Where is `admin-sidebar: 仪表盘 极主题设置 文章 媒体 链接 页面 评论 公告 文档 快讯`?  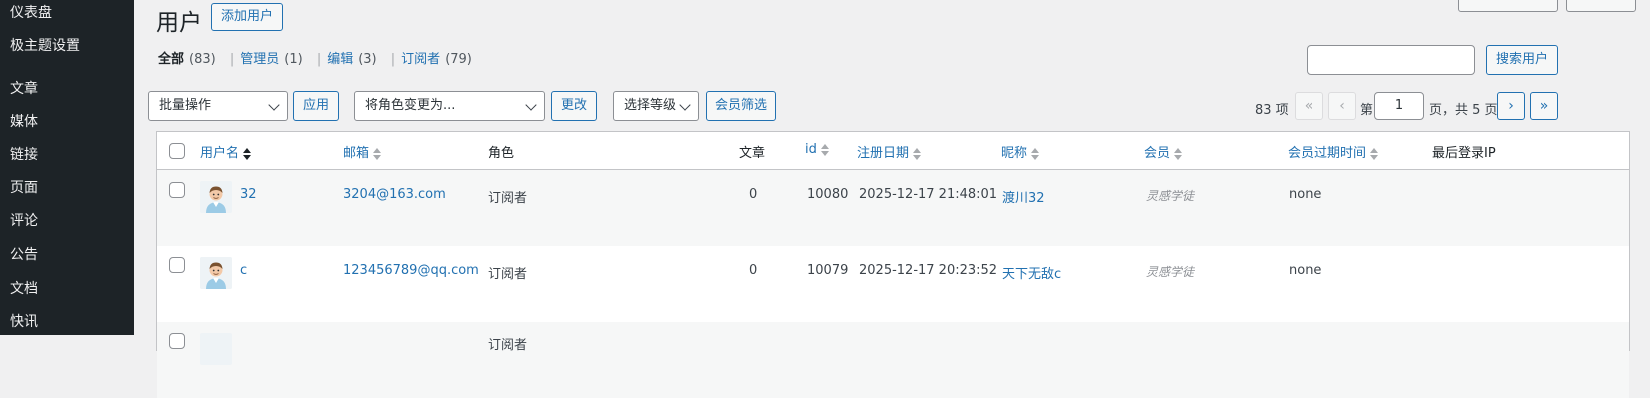 admin-sidebar: 仪表盘 极主题设置 文章 媒体 链接 页面 评论 公告 文档 快讯 is located at coordinates (67, 167).